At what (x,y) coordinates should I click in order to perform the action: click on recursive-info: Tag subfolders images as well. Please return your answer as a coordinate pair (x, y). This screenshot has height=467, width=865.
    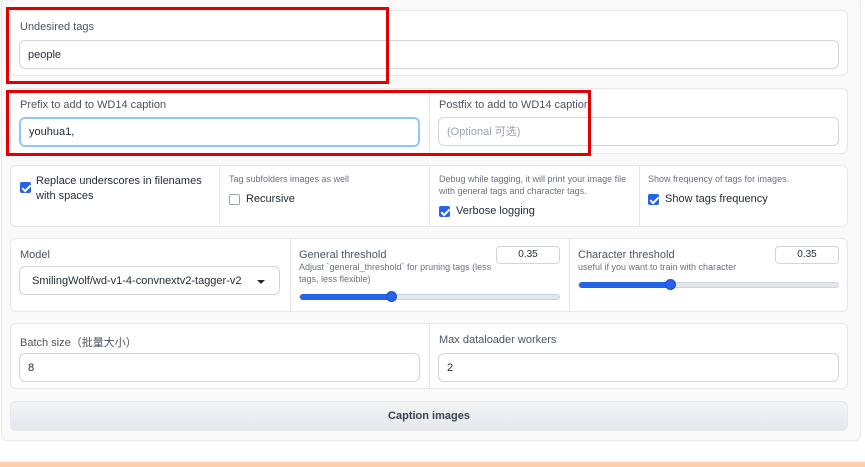
    Looking at the image, I should click on (289, 179).